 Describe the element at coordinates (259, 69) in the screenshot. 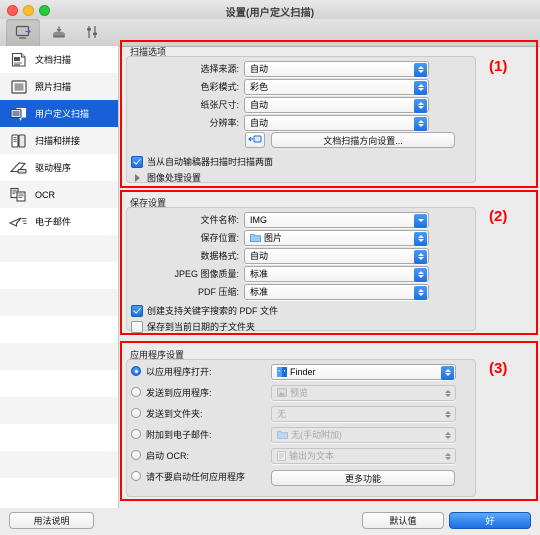

I see `source-value: 自动` at that location.